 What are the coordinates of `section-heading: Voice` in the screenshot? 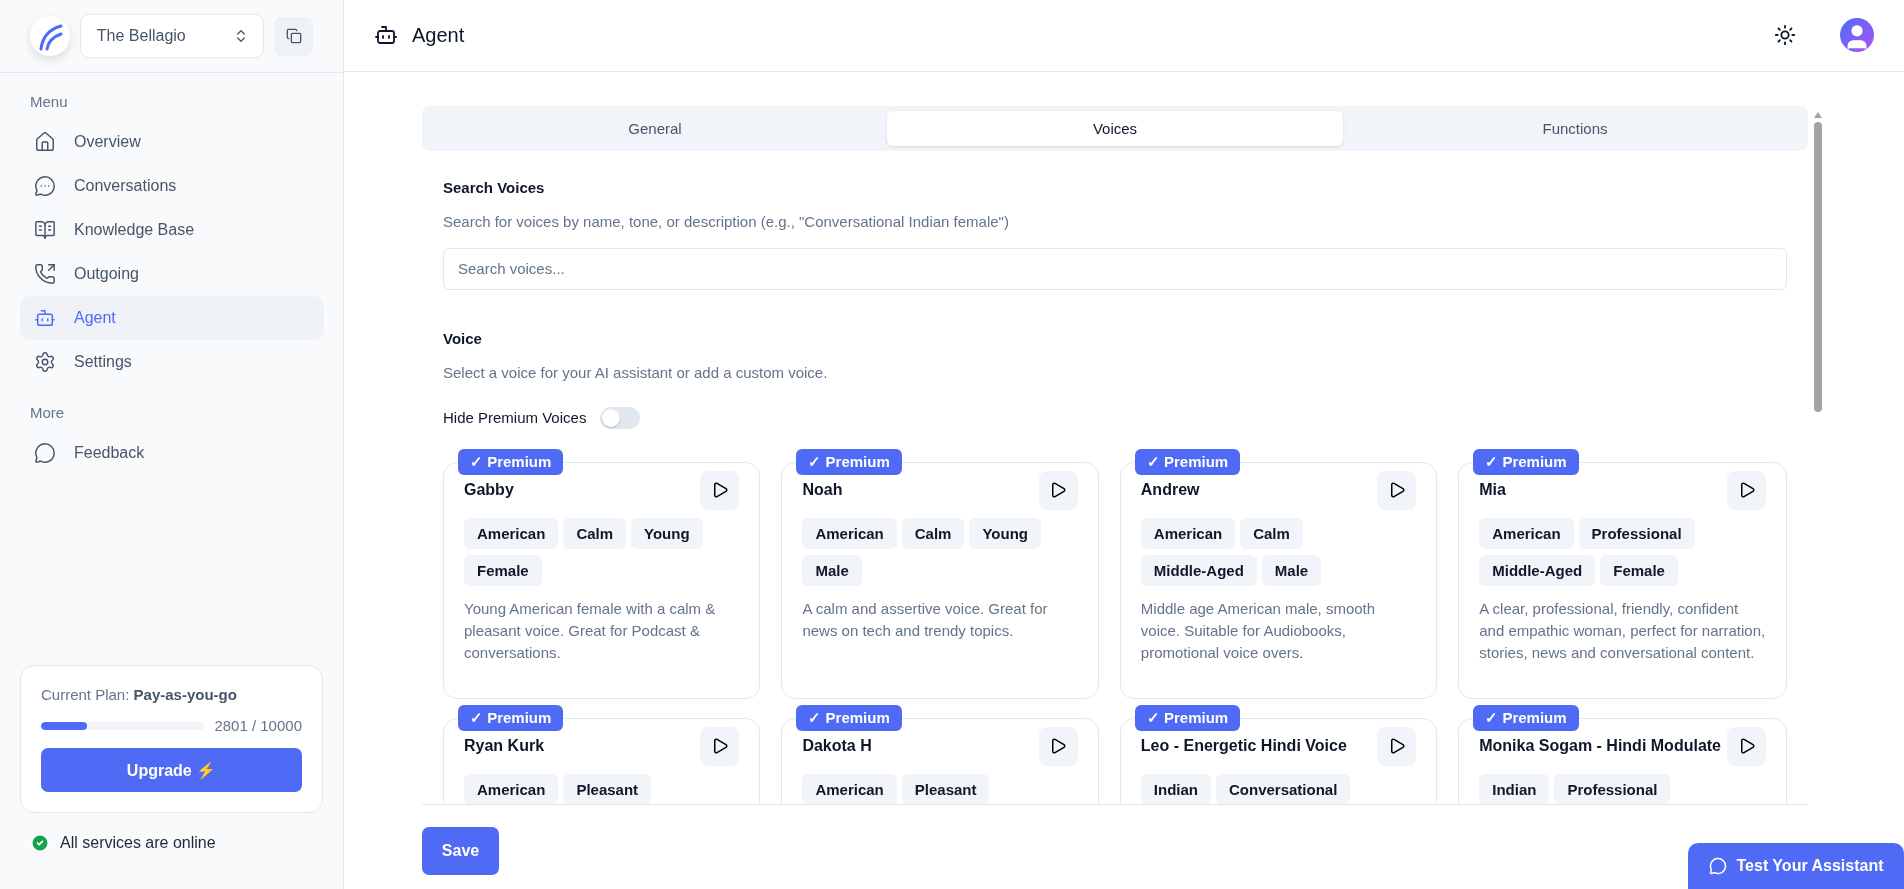 It's located at (463, 339).